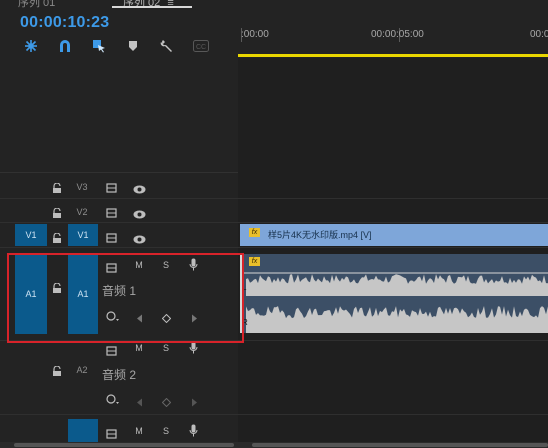 This screenshot has width=548, height=448. I want to click on next-keyframe-icon, so click(194, 403).